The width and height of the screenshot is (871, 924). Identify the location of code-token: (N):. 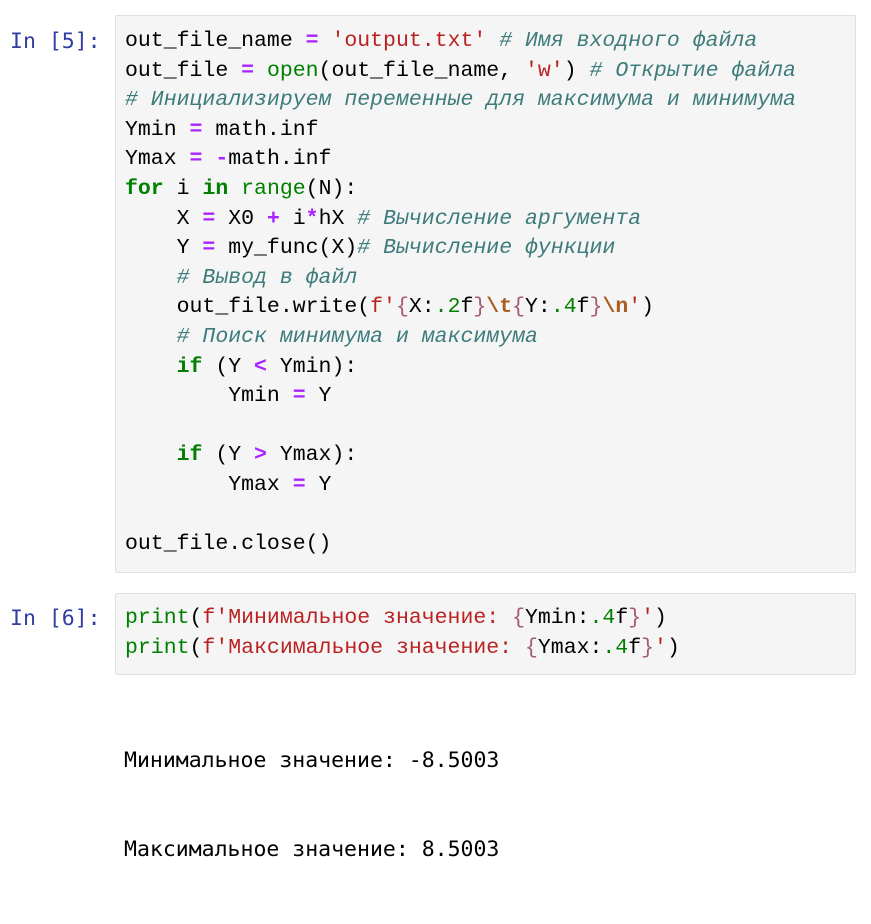
(331, 188).